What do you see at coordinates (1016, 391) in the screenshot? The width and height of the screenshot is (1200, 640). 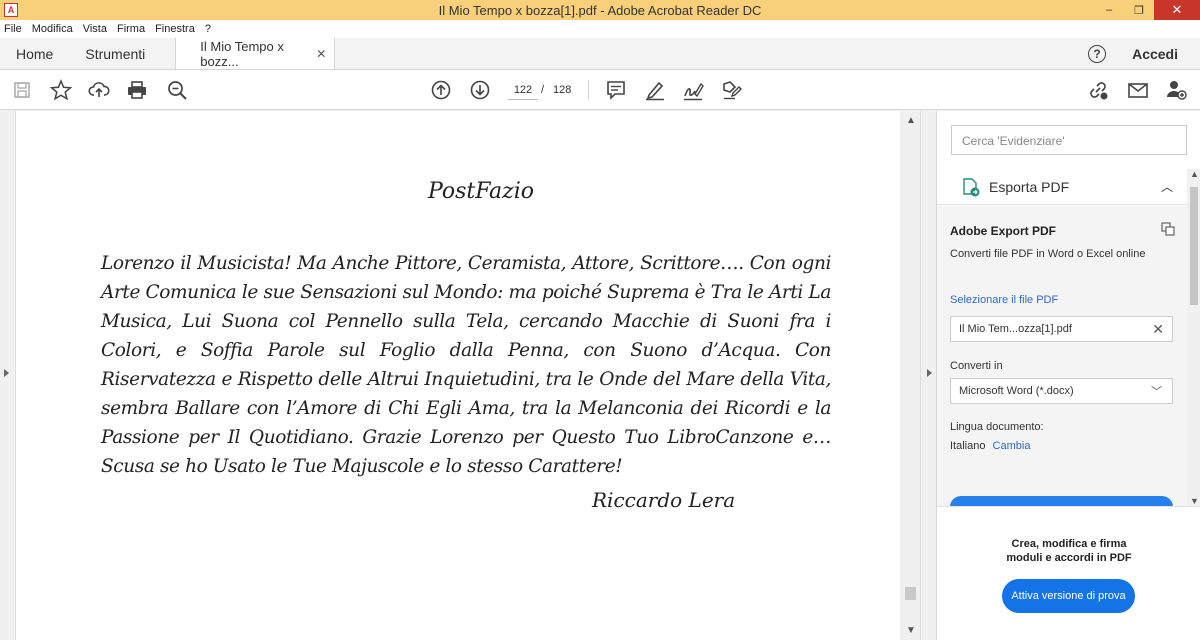 I see `format-value: Microsoft Word (*.docx)` at bounding box center [1016, 391].